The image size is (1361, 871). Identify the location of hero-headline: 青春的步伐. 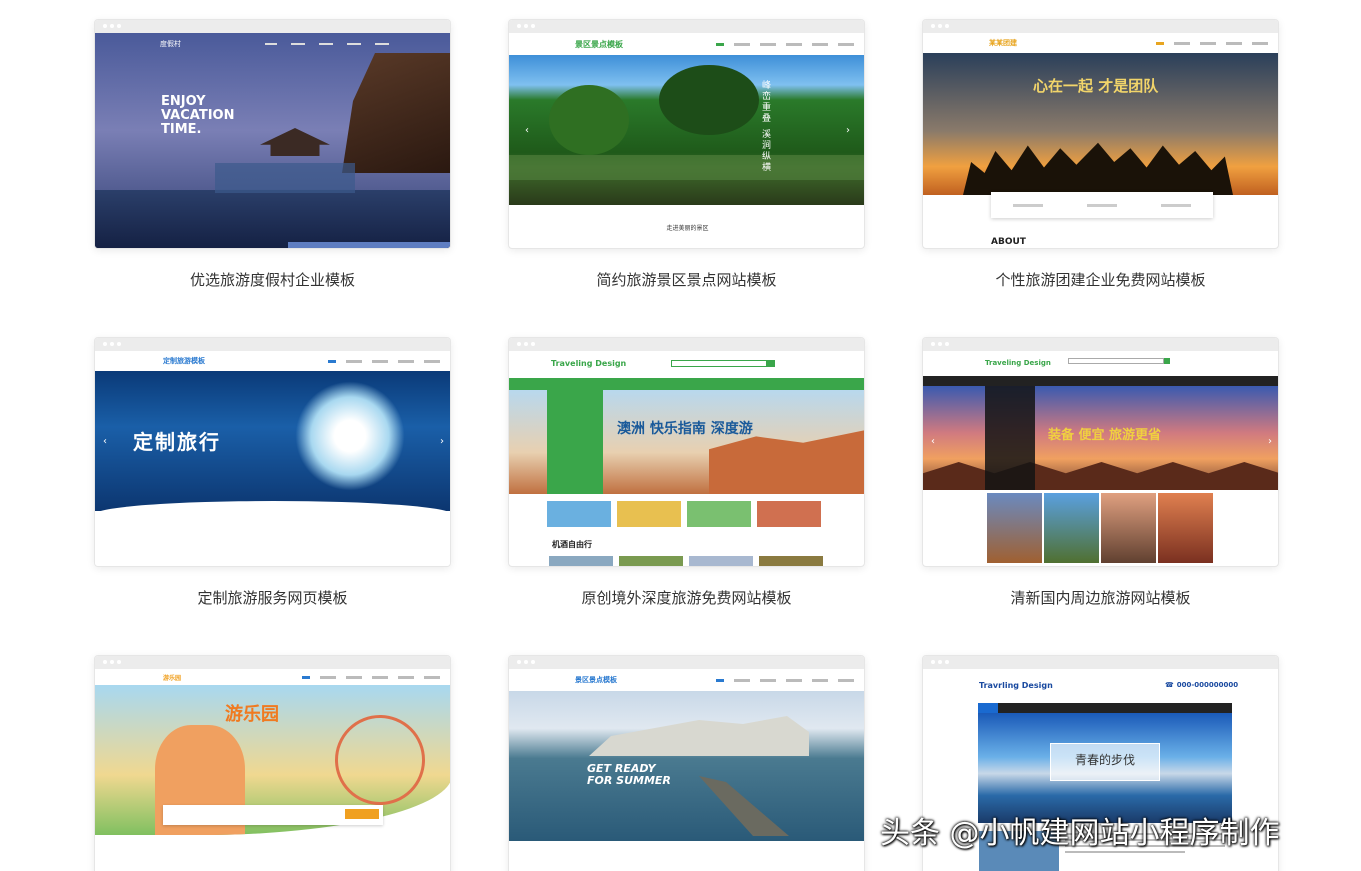
(1104, 760).